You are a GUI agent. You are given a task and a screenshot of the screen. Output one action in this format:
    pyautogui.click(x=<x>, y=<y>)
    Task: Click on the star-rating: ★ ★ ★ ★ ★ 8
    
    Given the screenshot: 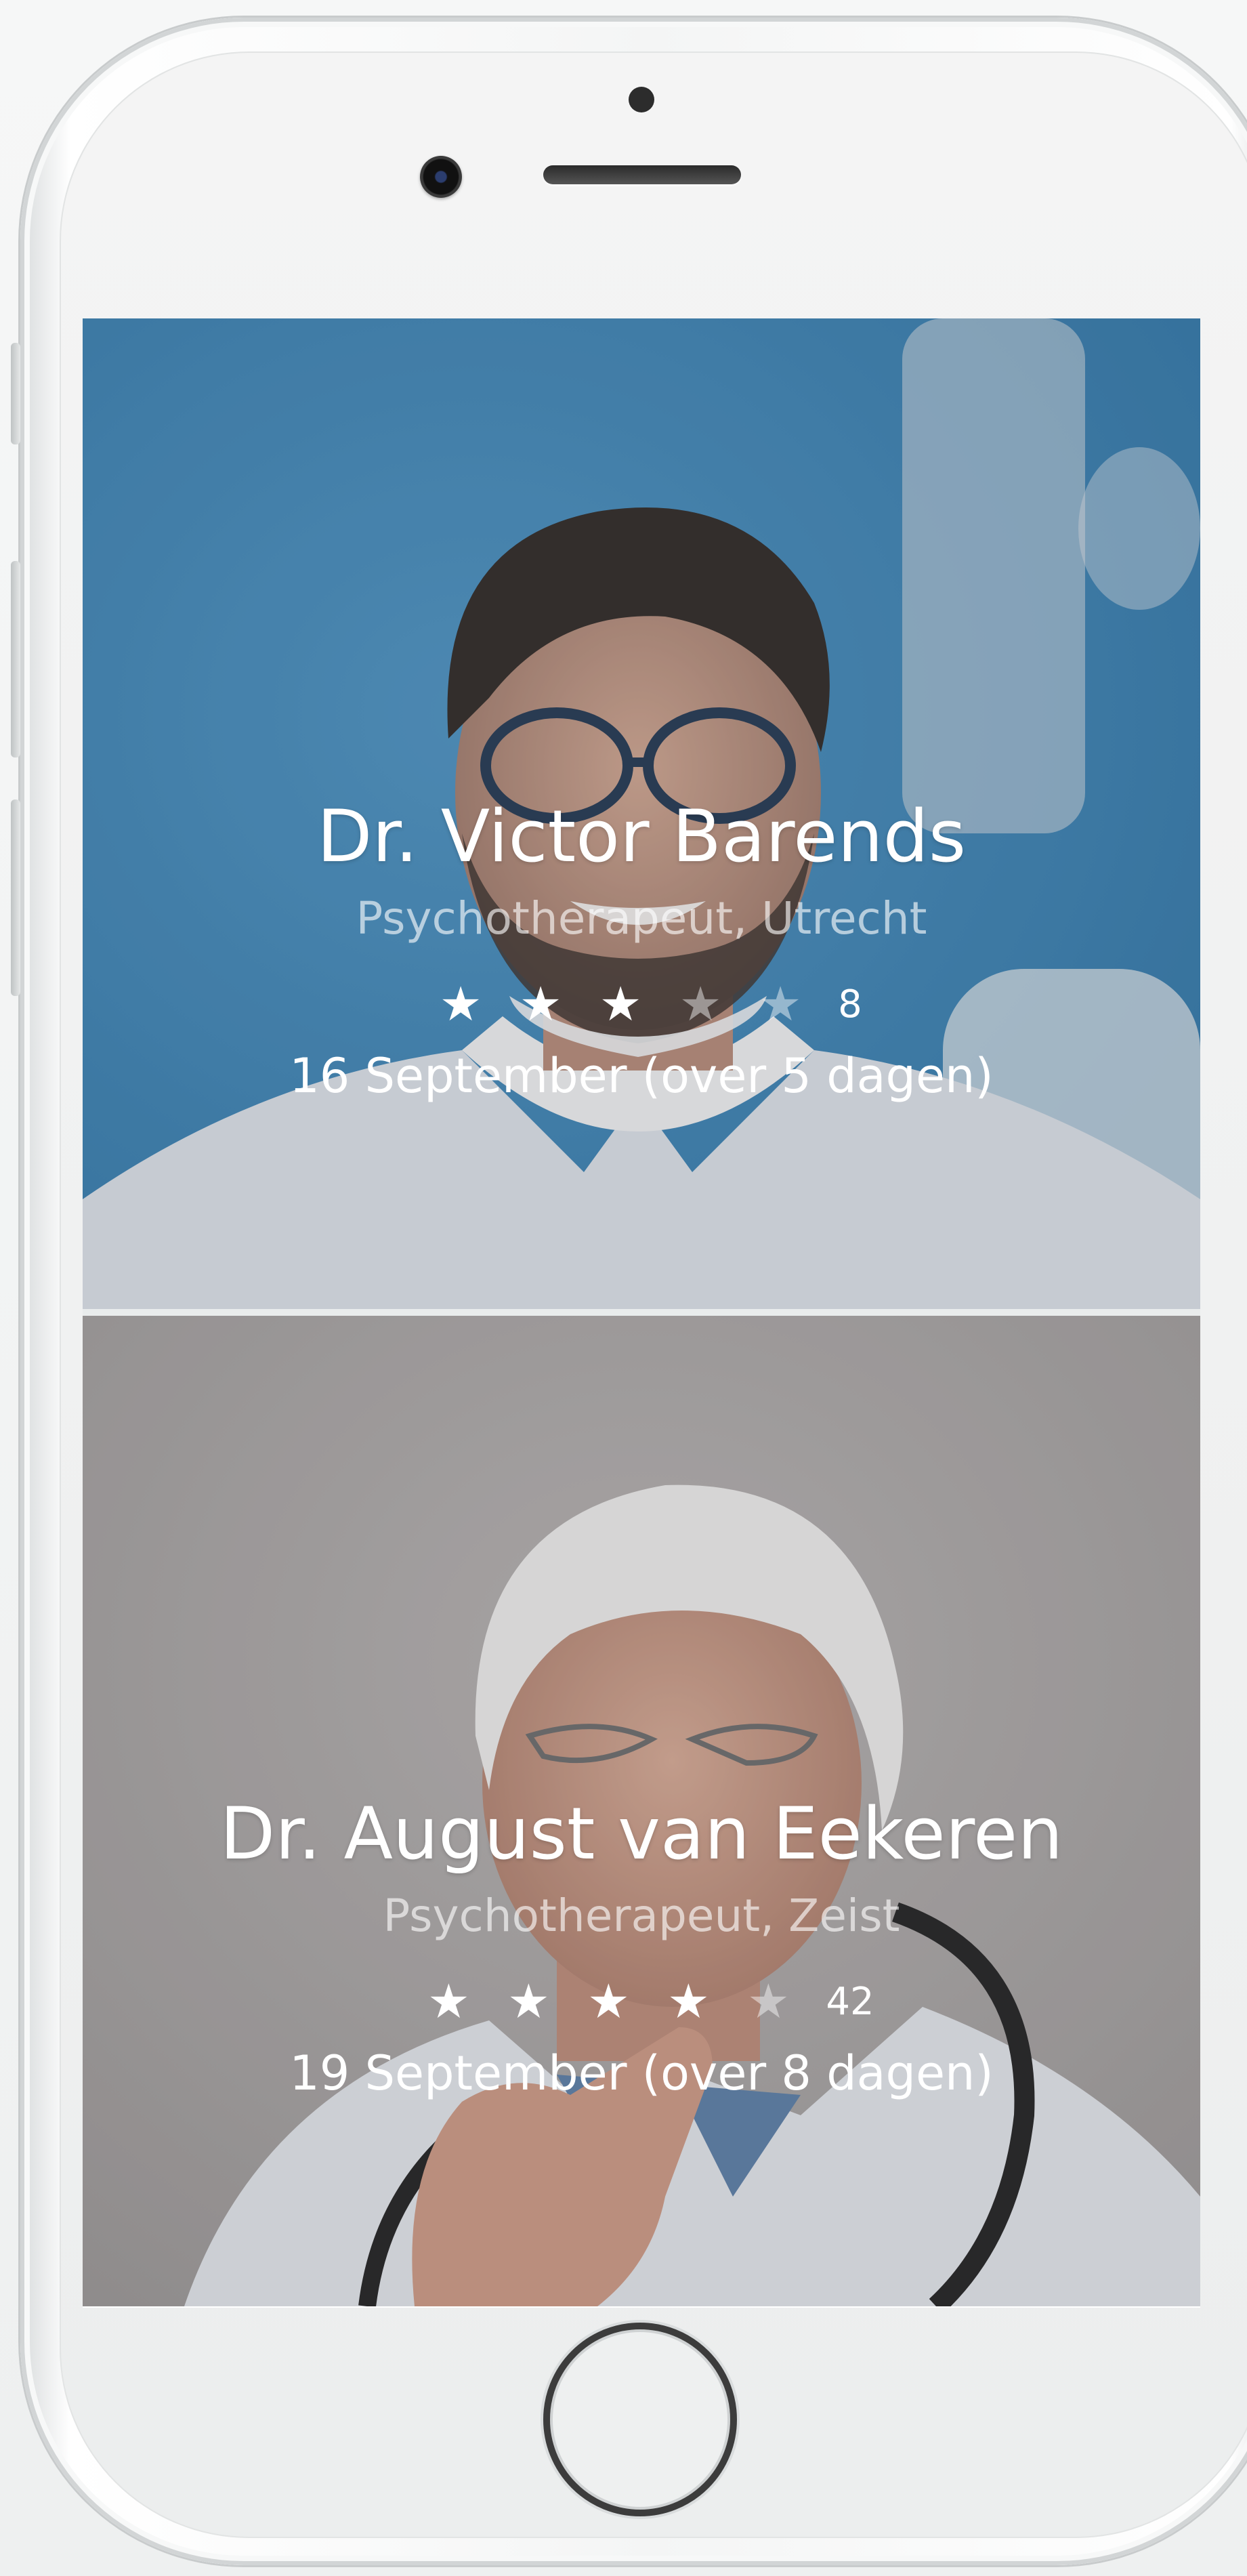 What is the action you would take?
    pyautogui.click(x=641, y=1004)
    